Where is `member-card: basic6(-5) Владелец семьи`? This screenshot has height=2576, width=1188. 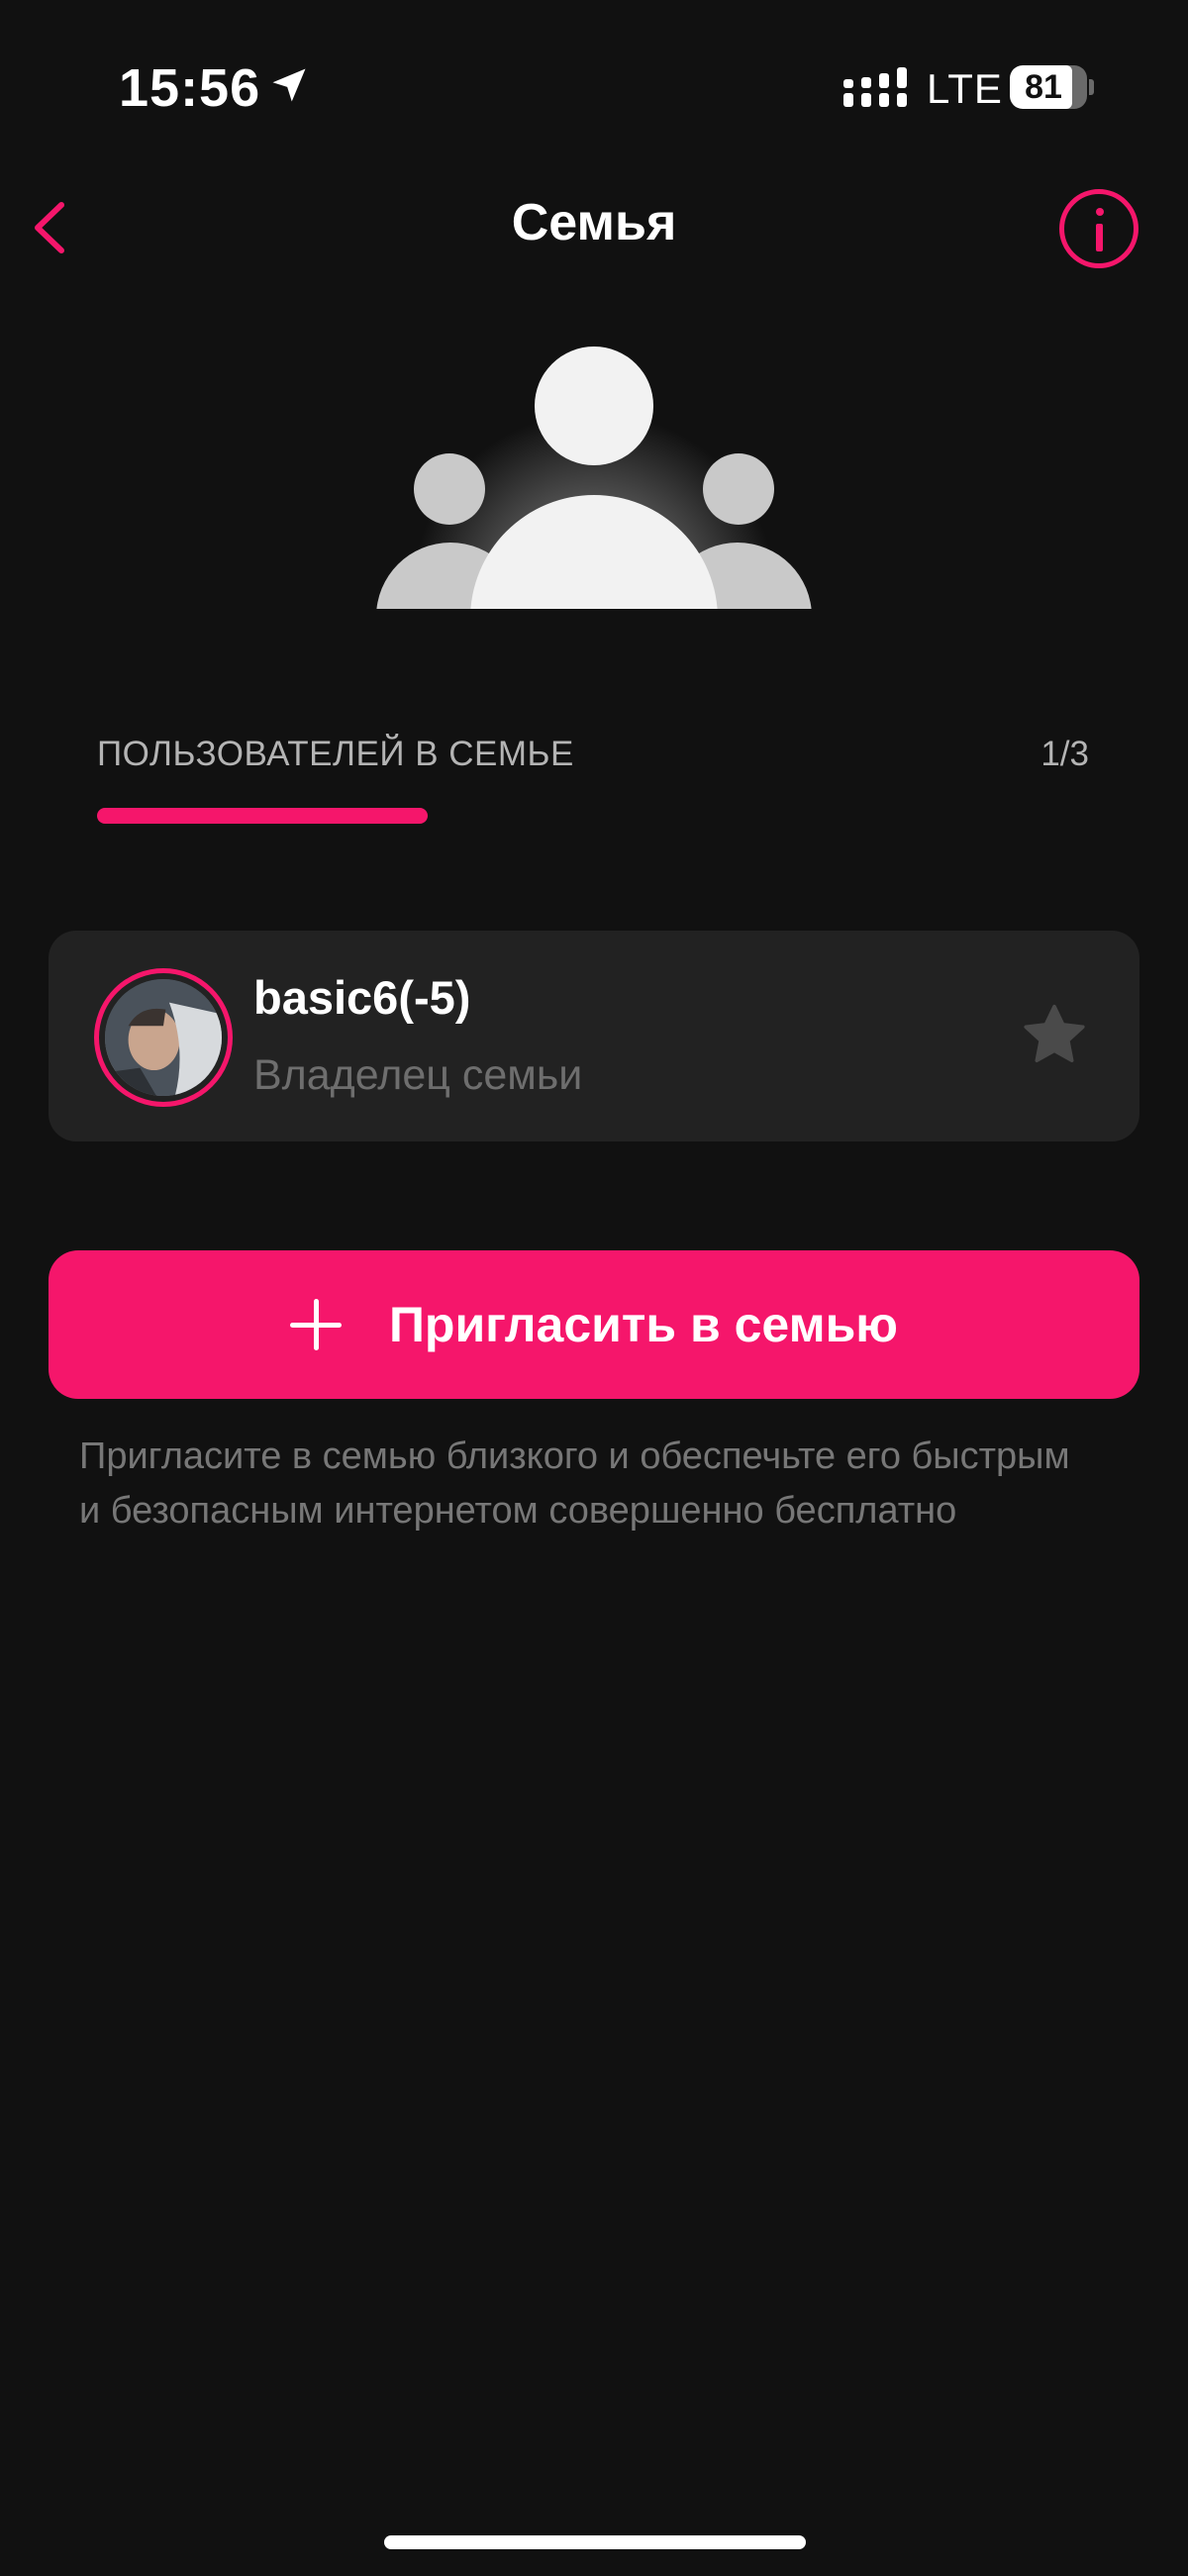 member-card: basic6(-5) Владелец семьи is located at coordinates (594, 1036).